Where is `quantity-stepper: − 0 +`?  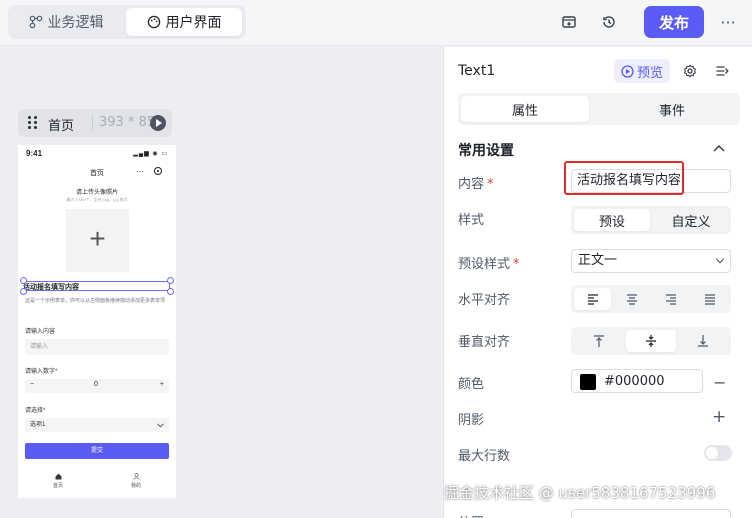 quantity-stepper: − 0 + is located at coordinates (97, 386).